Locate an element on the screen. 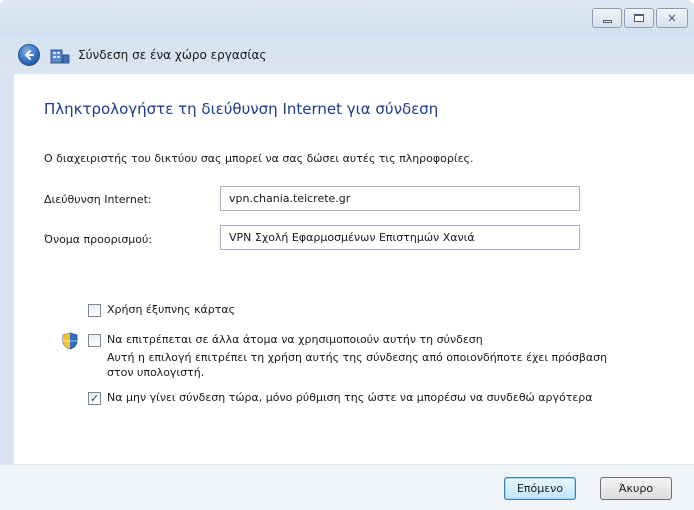 The image size is (694, 510). minimize-button is located at coordinates (607, 18).